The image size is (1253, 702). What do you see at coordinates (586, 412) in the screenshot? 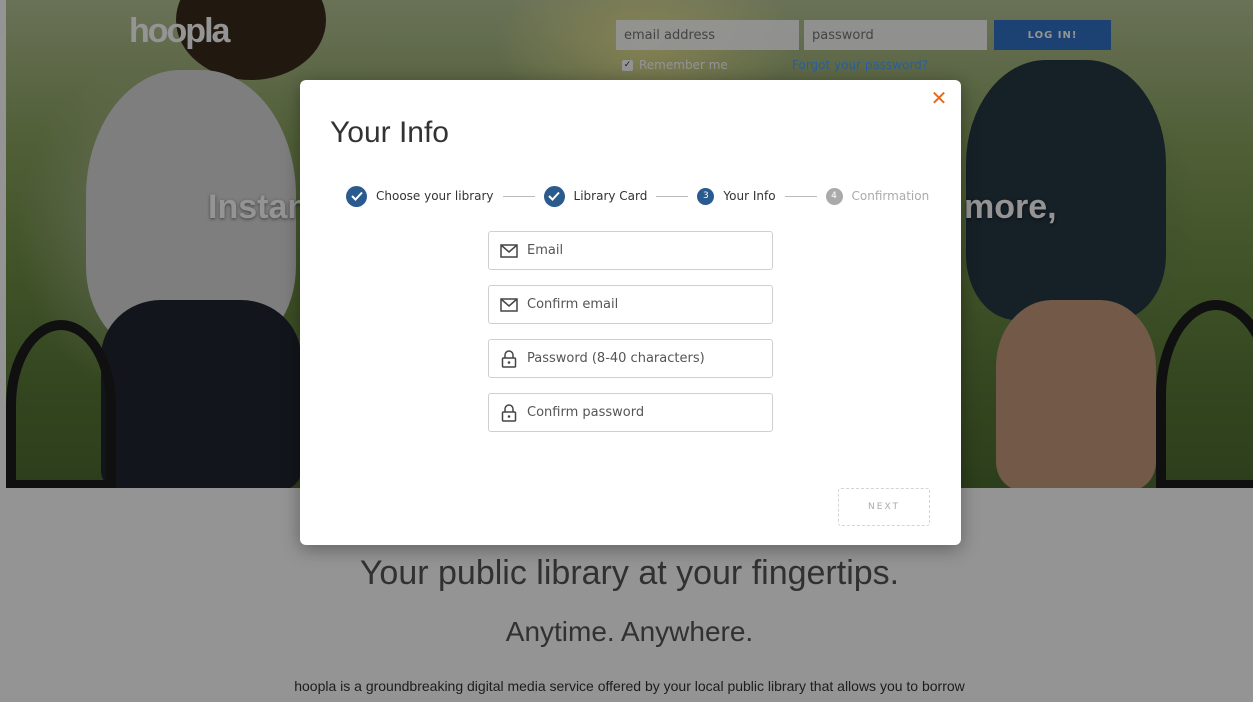
I see `confirm-password-placeholder: Confirm password` at bounding box center [586, 412].